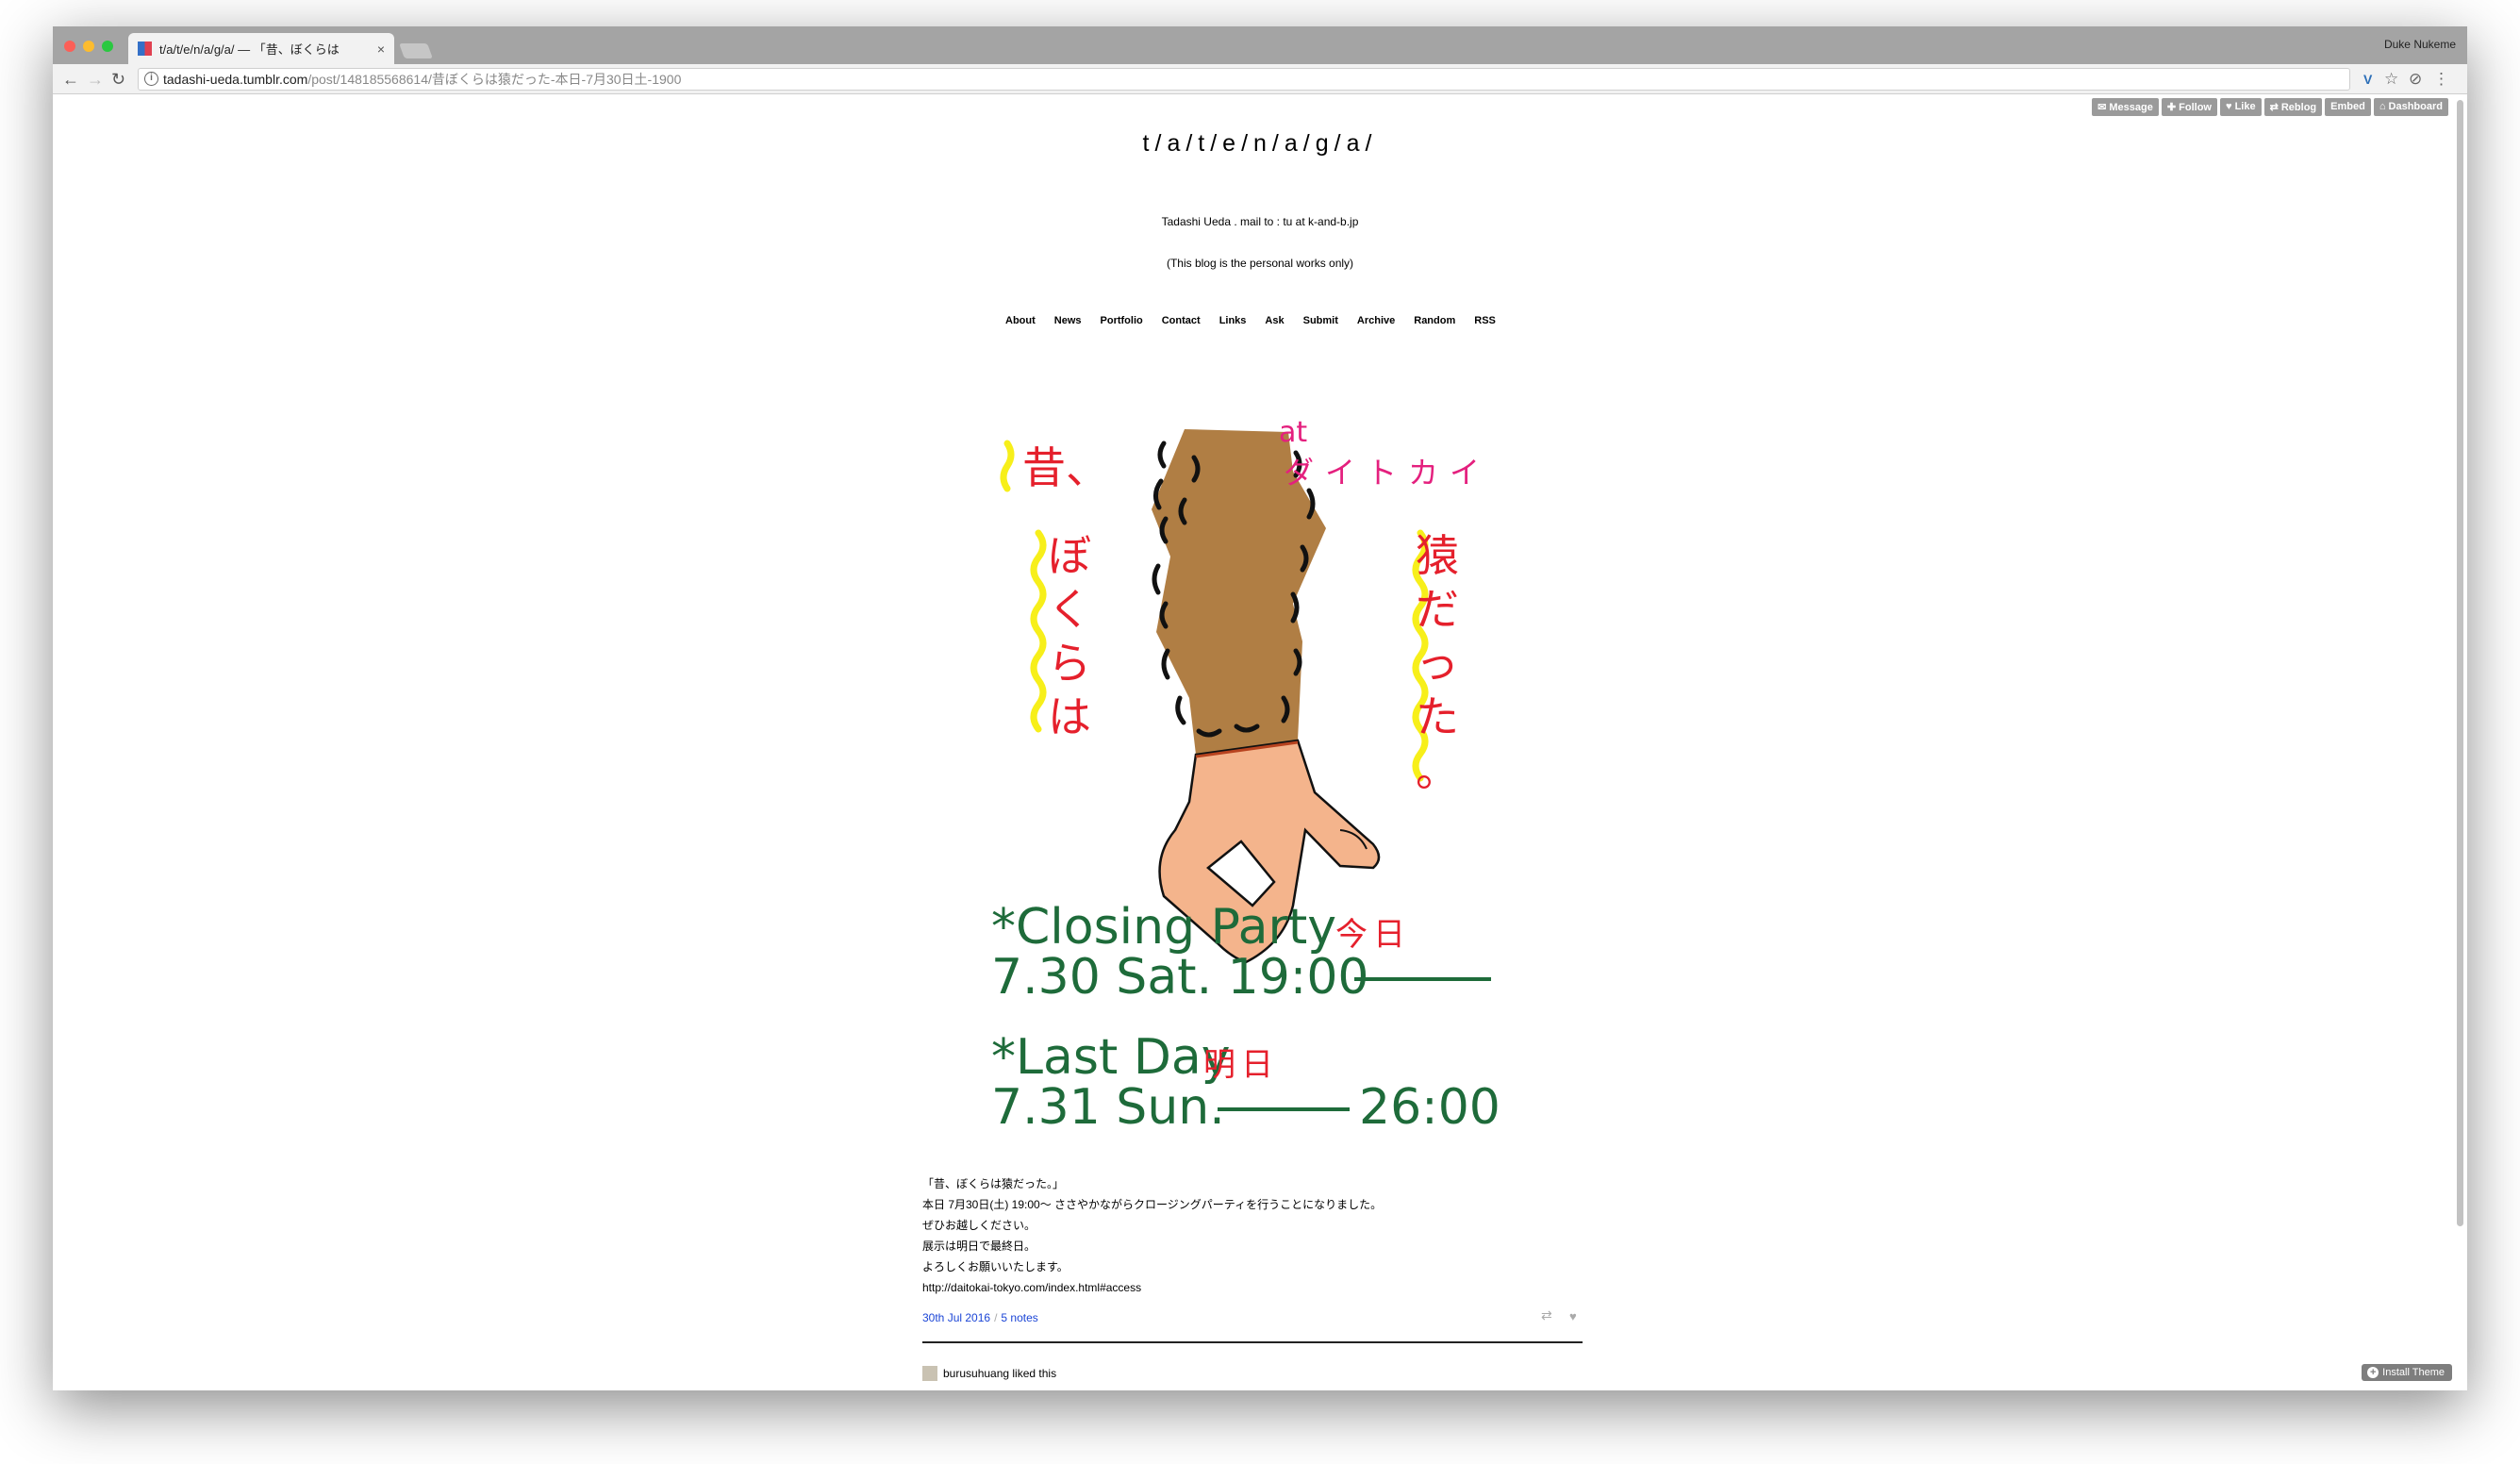 This screenshot has width=2520, height=1464. Describe the element at coordinates (236, 79) in the screenshot. I see `url-host: tadashi-ueda.tumblr.com` at that location.